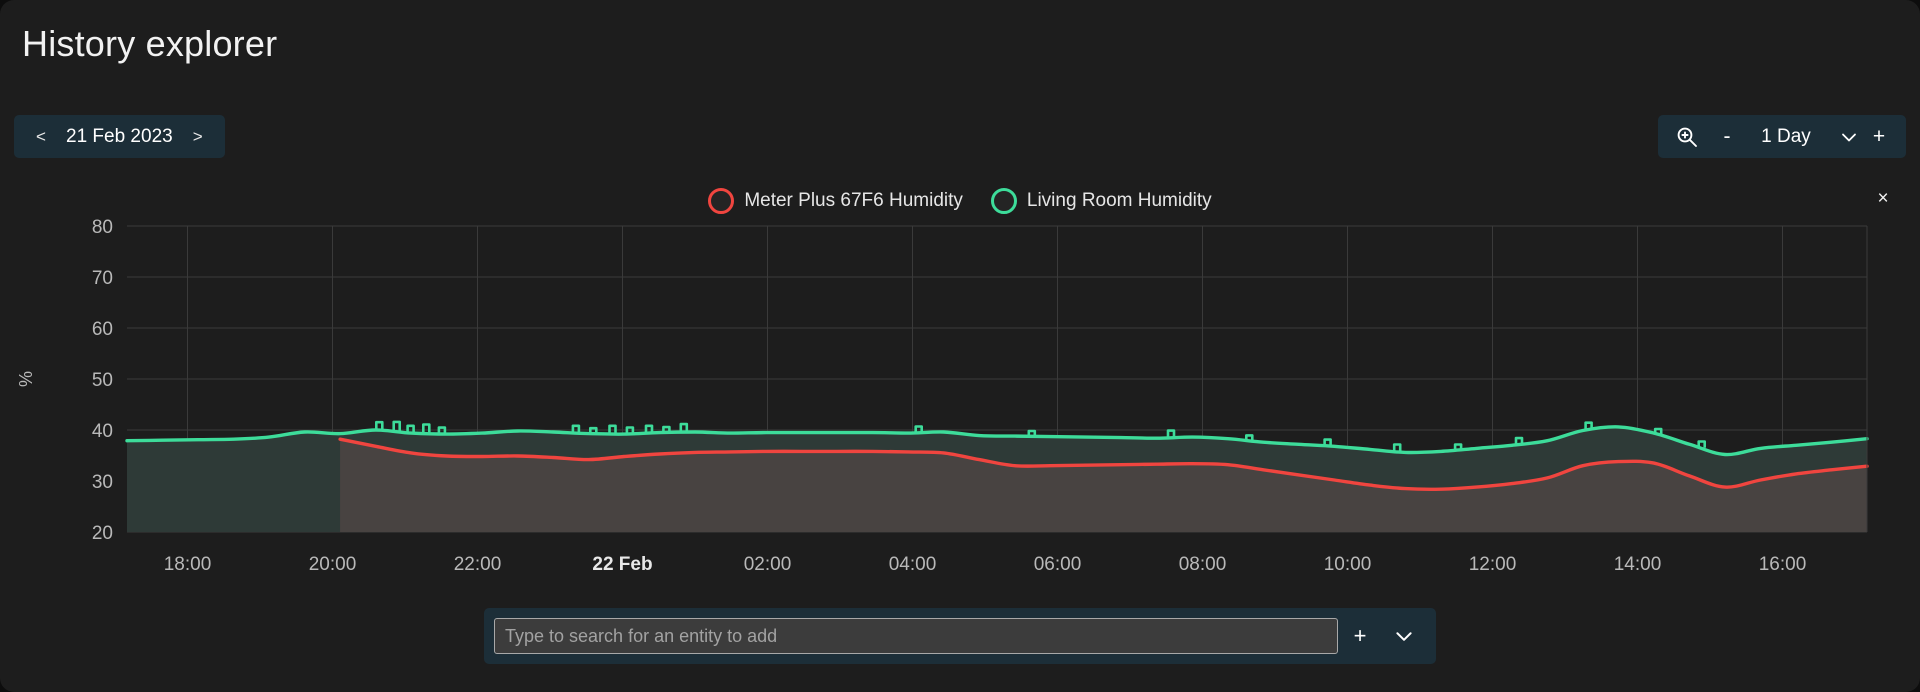  Describe the element at coordinates (1783, 564) in the screenshot. I see `svg-text: 16:00` at that location.